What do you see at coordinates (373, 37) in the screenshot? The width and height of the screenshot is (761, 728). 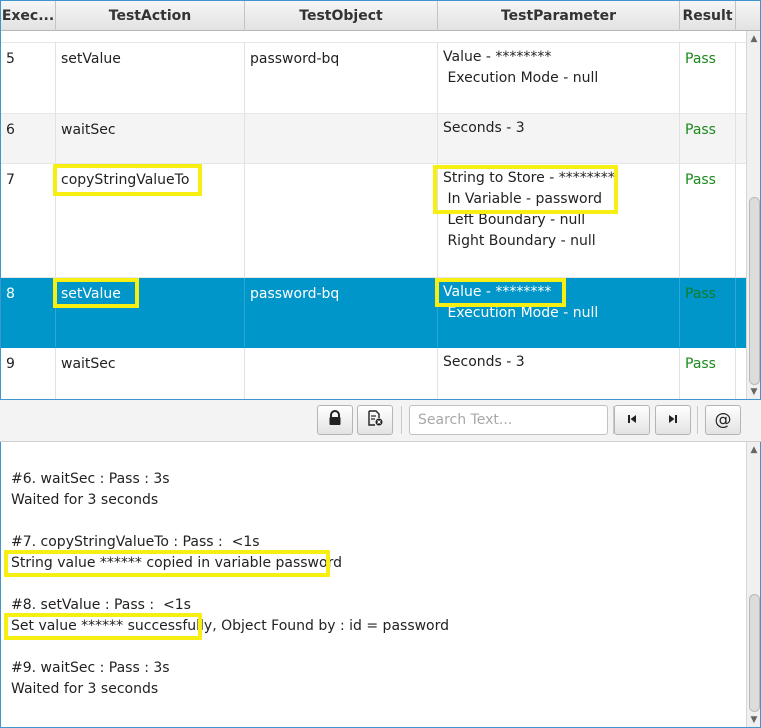 I see `table-row-partial` at bounding box center [373, 37].